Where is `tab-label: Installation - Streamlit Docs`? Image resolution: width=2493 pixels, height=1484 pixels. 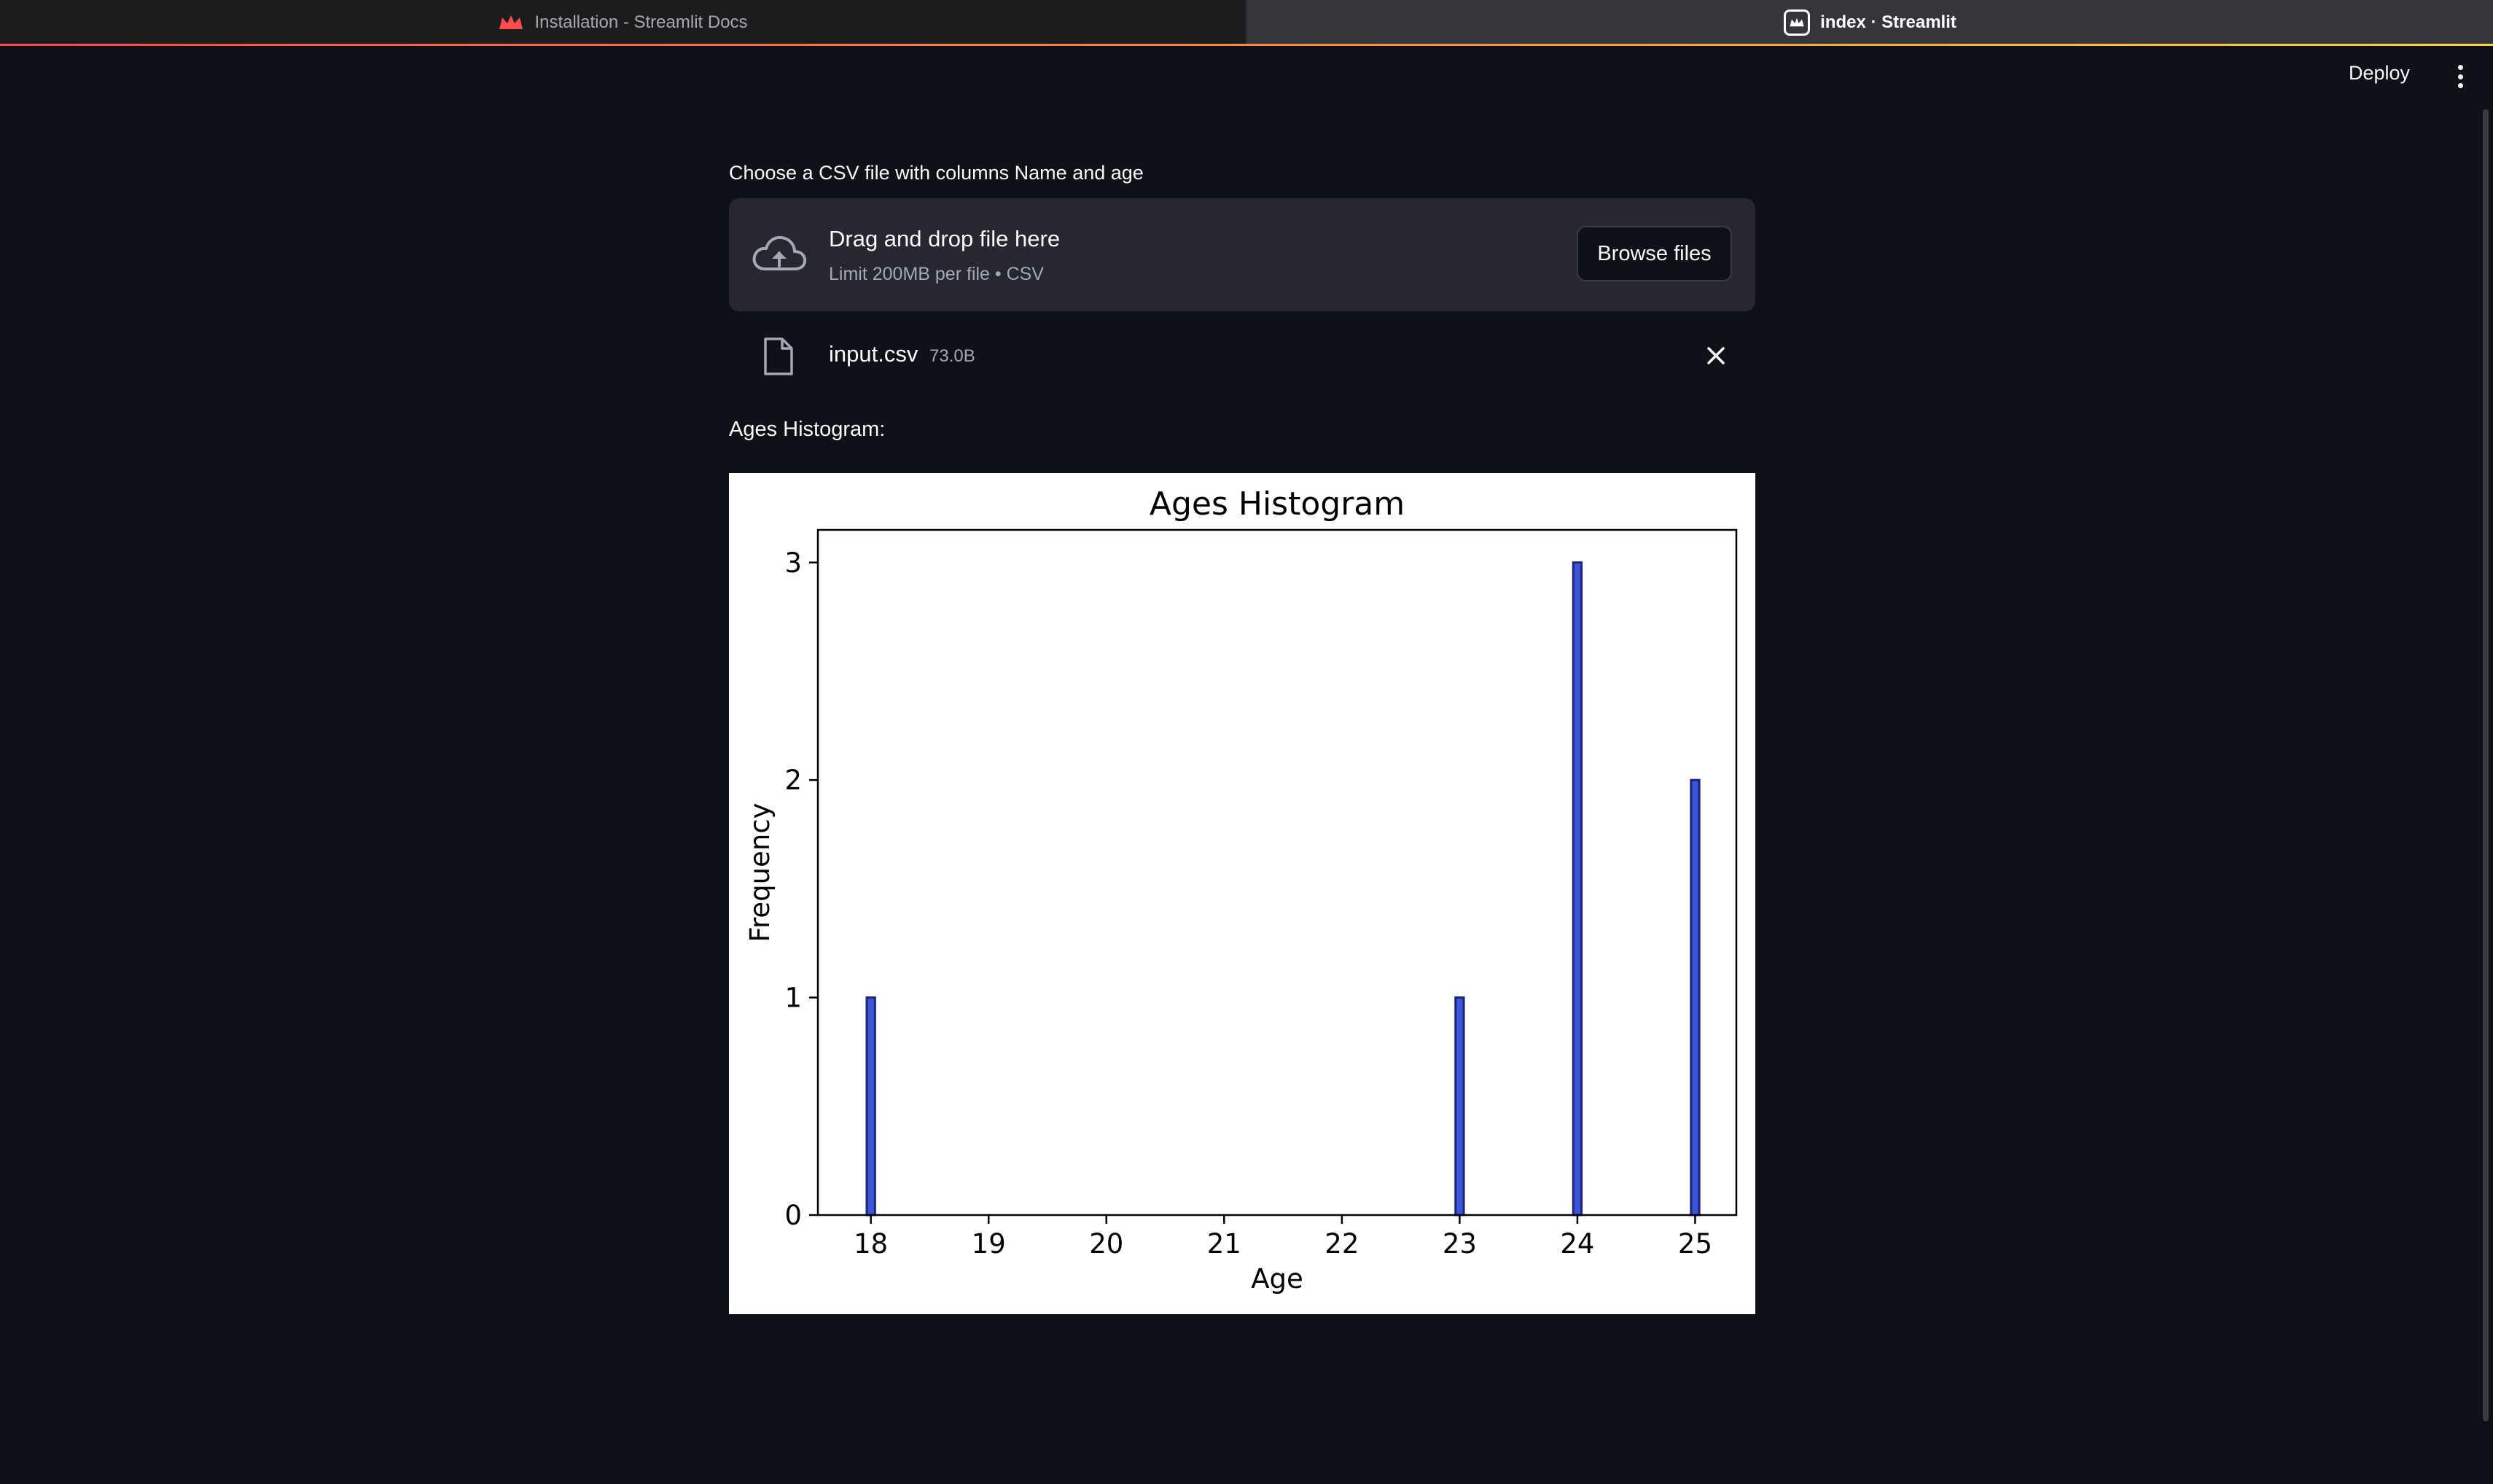 tab-label: Installation - Streamlit Docs is located at coordinates (641, 22).